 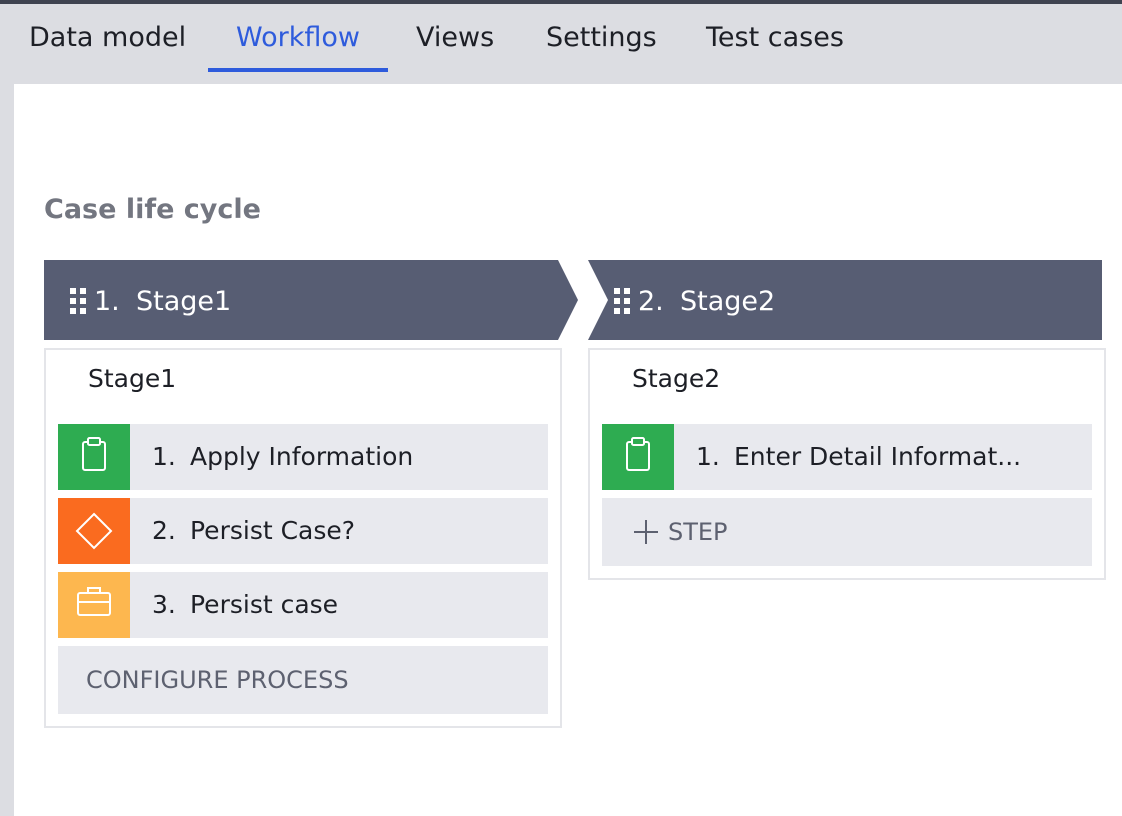 I want to click on step-persist-case: 3. Persist case, so click(x=303, y=605).